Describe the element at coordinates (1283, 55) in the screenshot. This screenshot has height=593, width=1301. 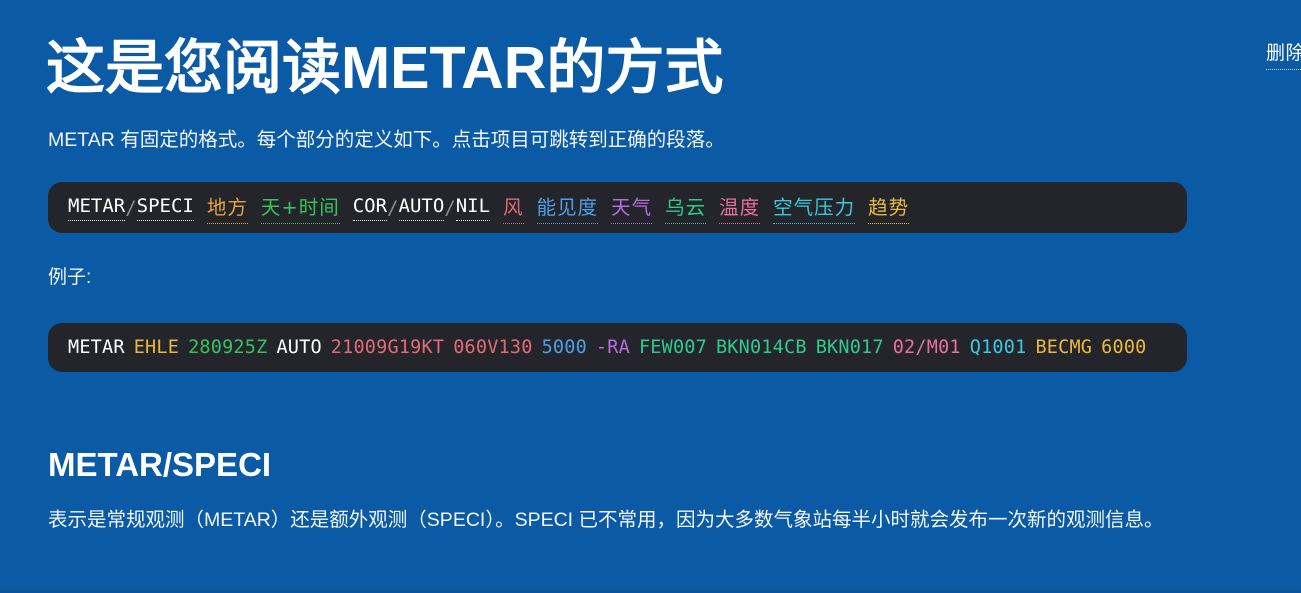
I see `delete-link: 删除` at that location.